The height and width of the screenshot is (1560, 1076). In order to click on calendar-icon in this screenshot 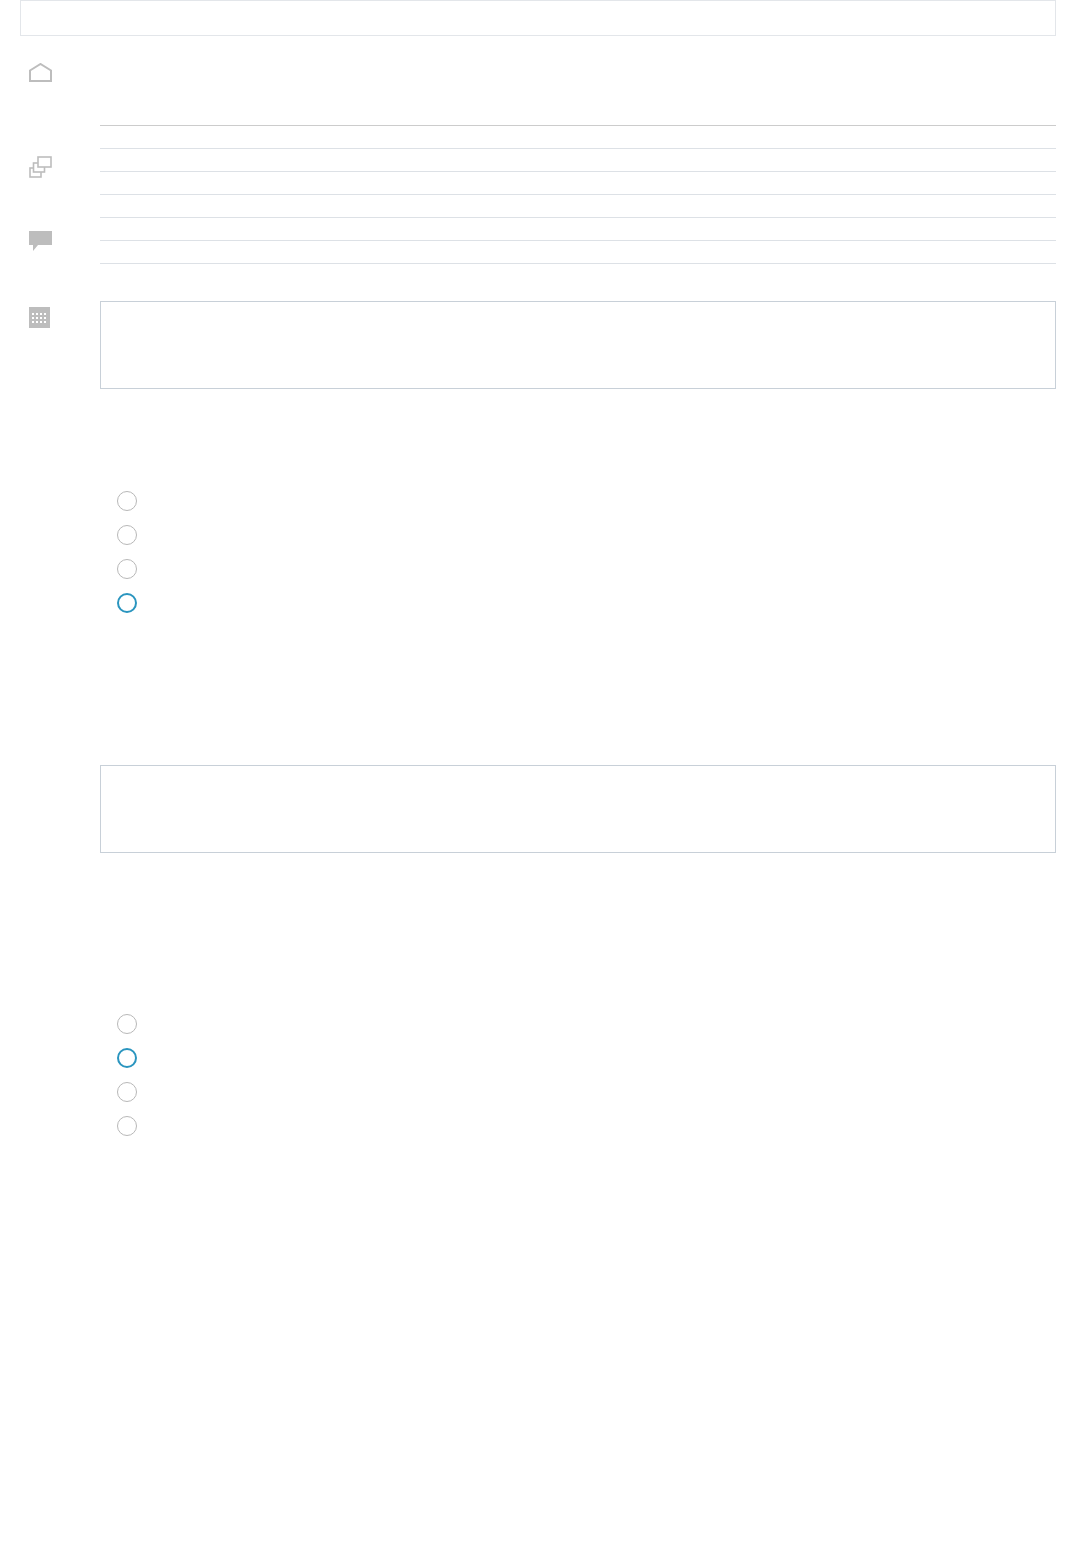, I will do `click(39, 317)`.